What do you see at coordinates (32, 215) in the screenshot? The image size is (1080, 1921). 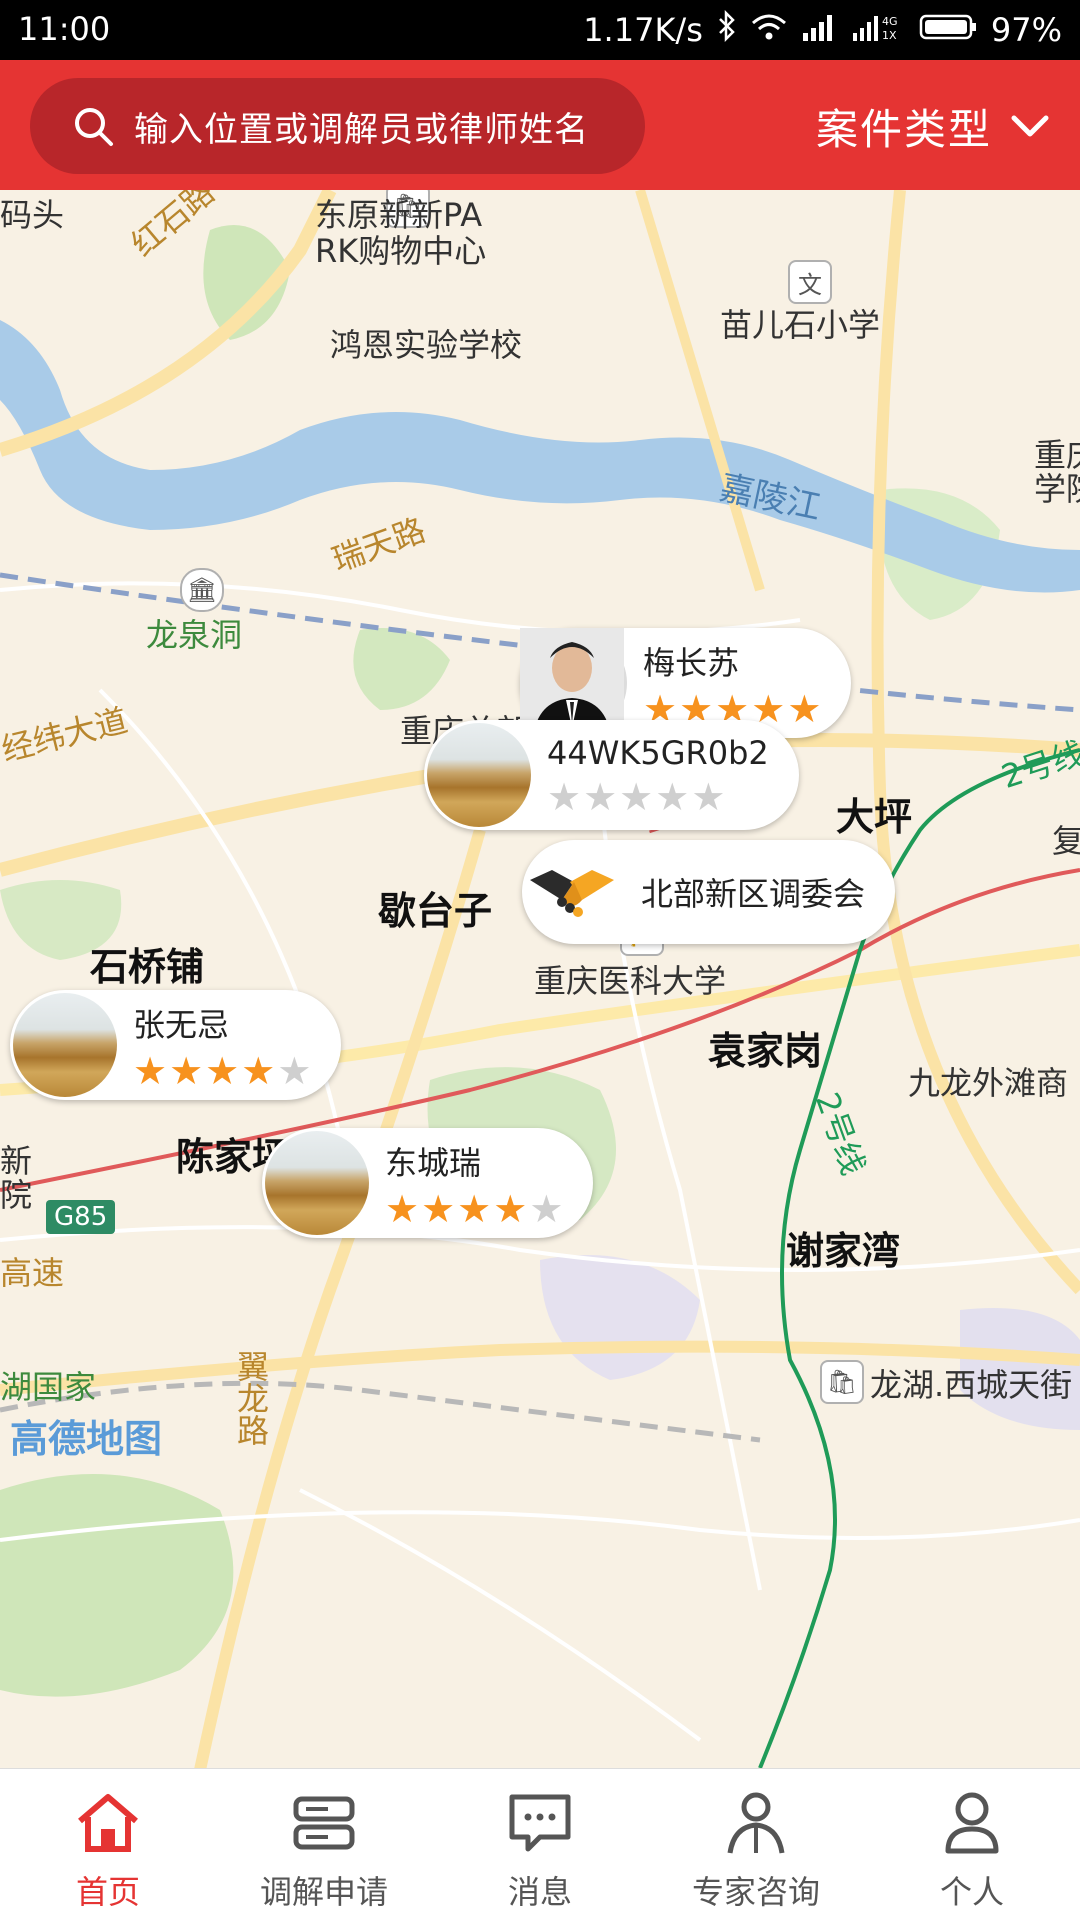 I see `map-label-matou: 码头` at bounding box center [32, 215].